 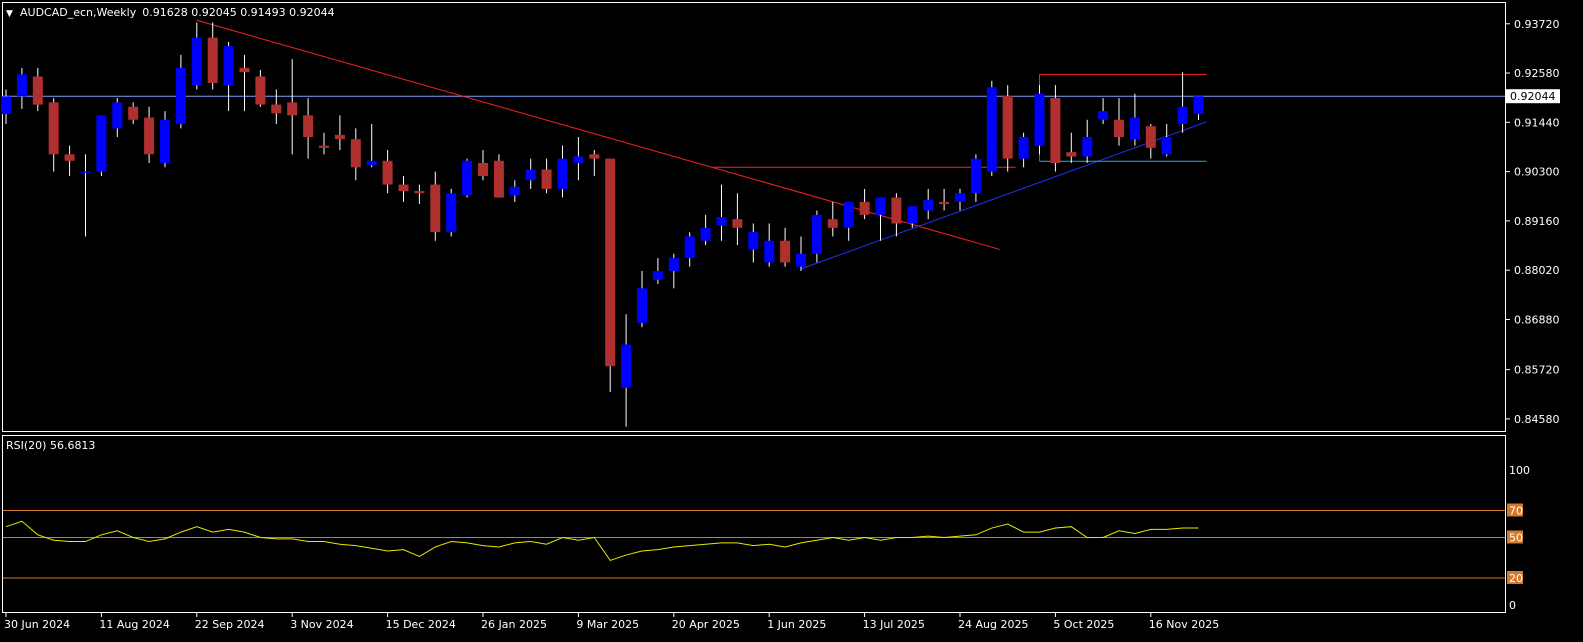 I want to click on price-tick-label: 0.88020, so click(x=1537, y=270).